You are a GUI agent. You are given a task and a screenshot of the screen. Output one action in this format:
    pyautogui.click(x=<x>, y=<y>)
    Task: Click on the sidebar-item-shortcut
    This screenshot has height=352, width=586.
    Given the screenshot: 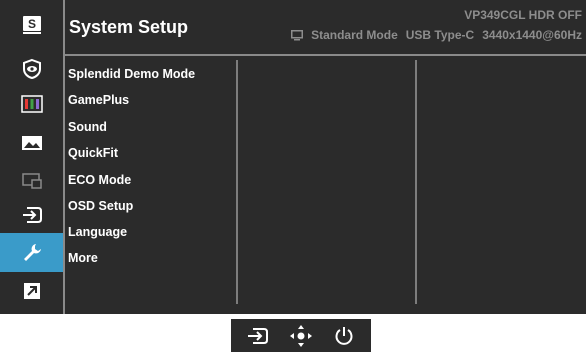 What is the action you would take?
    pyautogui.click(x=31, y=290)
    